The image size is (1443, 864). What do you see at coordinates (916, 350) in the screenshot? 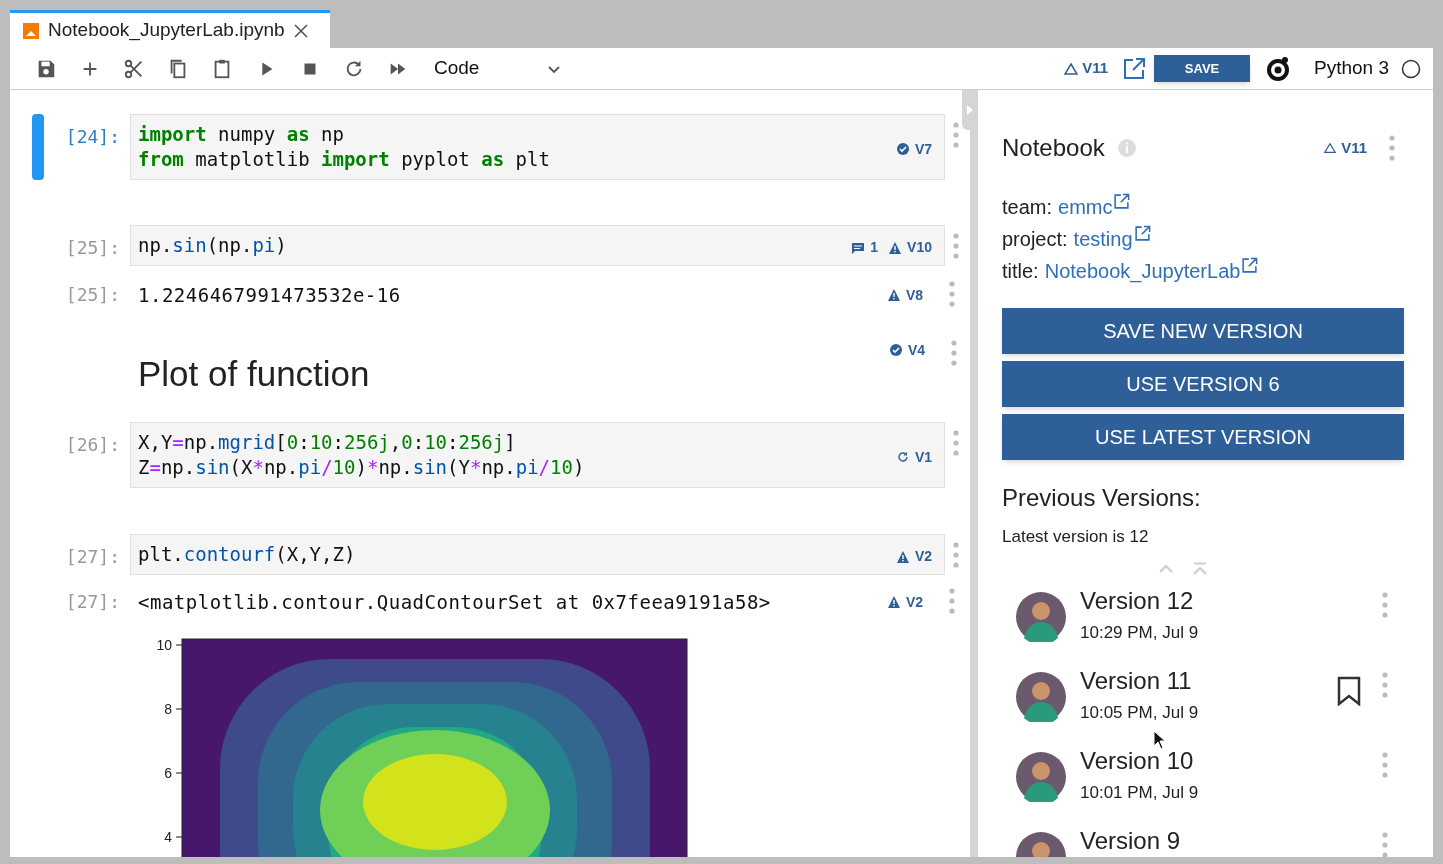
I see `version-label: V4` at bounding box center [916, 350].